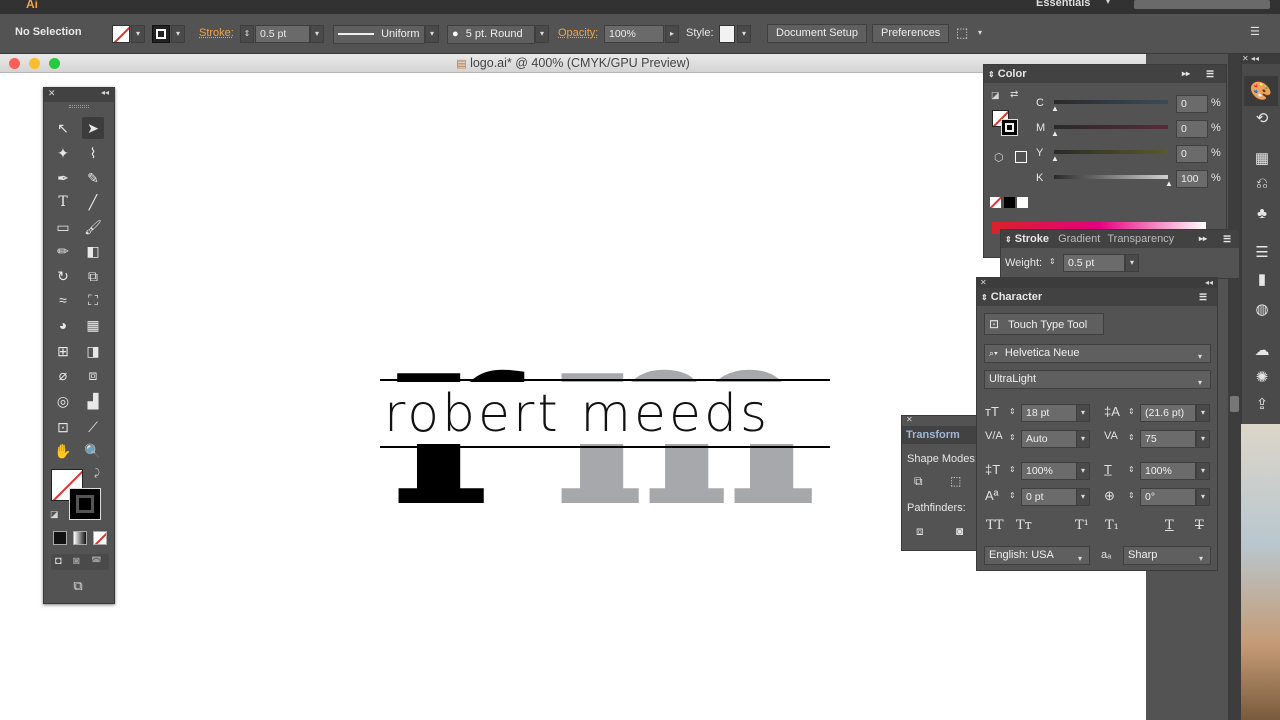 This screenshot has width=1280, height=720. Describe the element at coordinates (1261, 91) in the screenshot. I see `color-guide-icon: 🎨` at that location.